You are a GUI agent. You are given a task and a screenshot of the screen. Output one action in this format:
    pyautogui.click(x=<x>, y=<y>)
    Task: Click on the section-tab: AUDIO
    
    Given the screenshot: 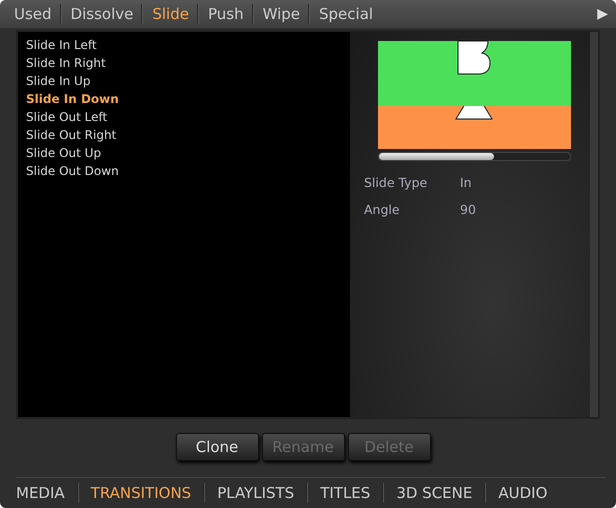 What is the action you would take?
    pyautogui.click(x=523, y=493)
    